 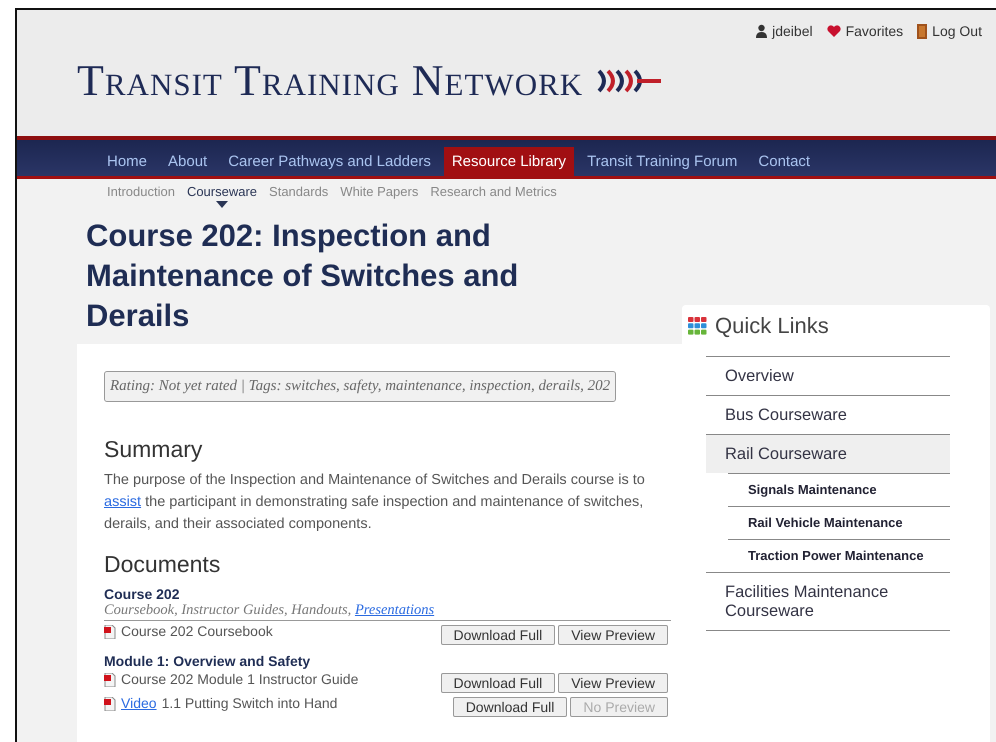 I want to click on quick-link-item: Rail Courseware, so click(x=828, y=453).